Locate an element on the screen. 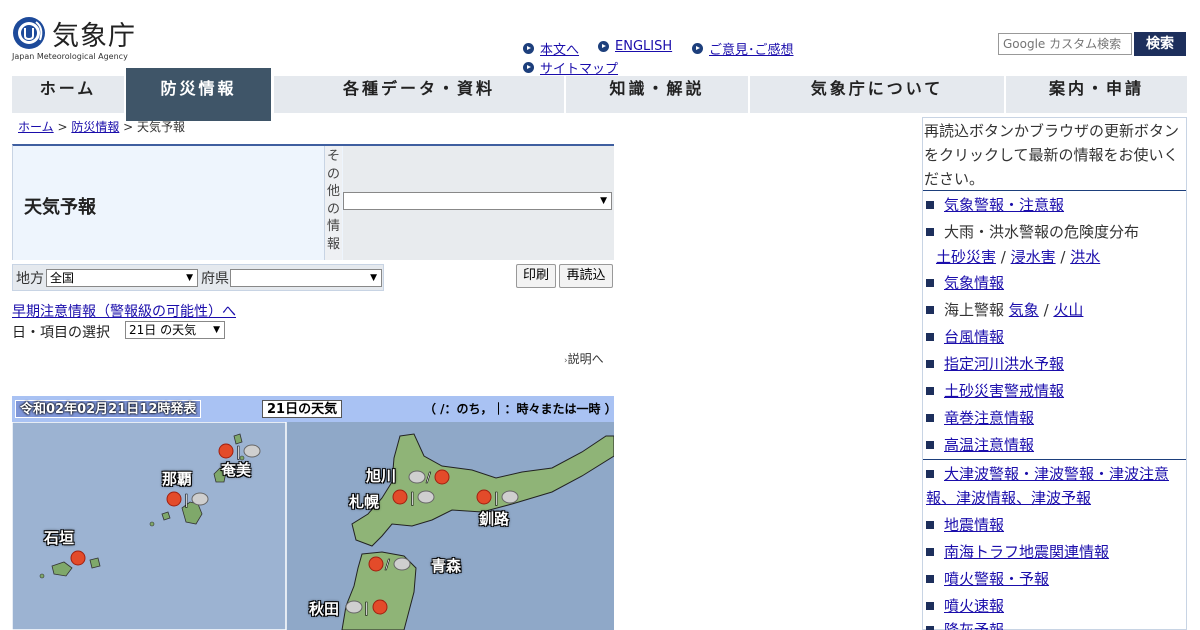  sidebar-item-landslide: 土砂災害警戒情報 is located at coordinates (995, 391).